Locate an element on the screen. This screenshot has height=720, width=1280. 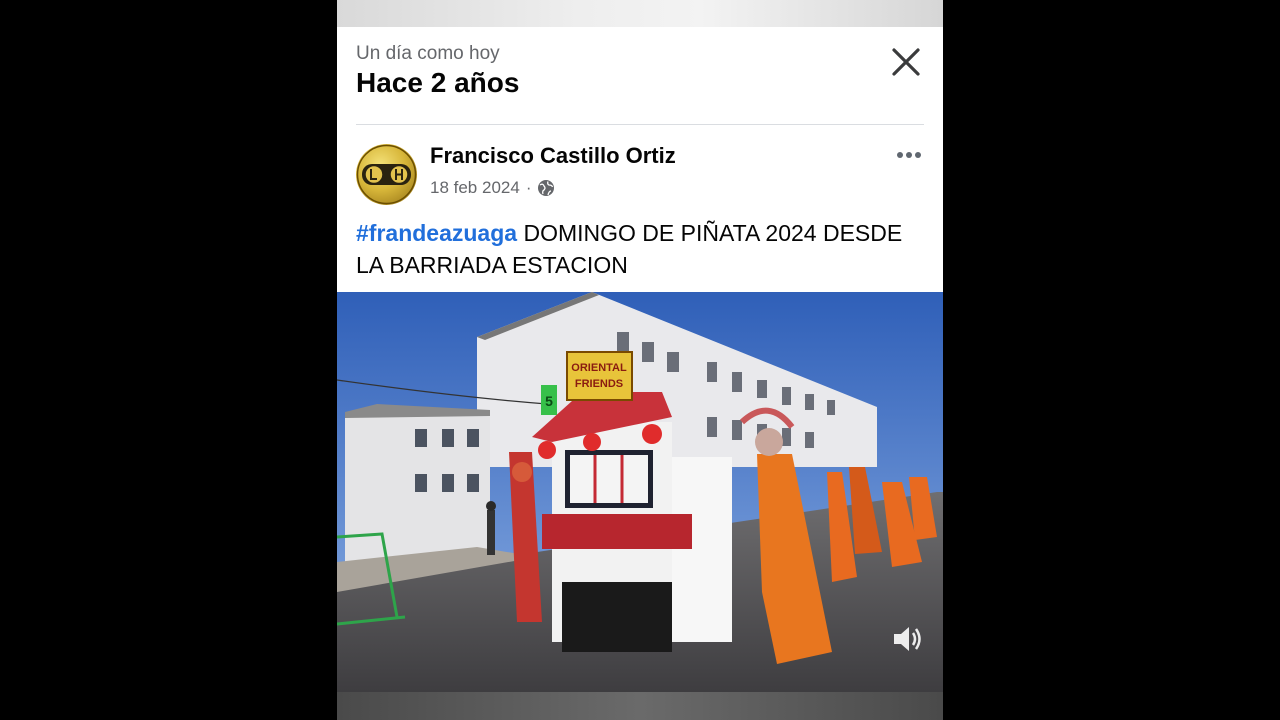
header-divider is located at coordinates (640, 124).